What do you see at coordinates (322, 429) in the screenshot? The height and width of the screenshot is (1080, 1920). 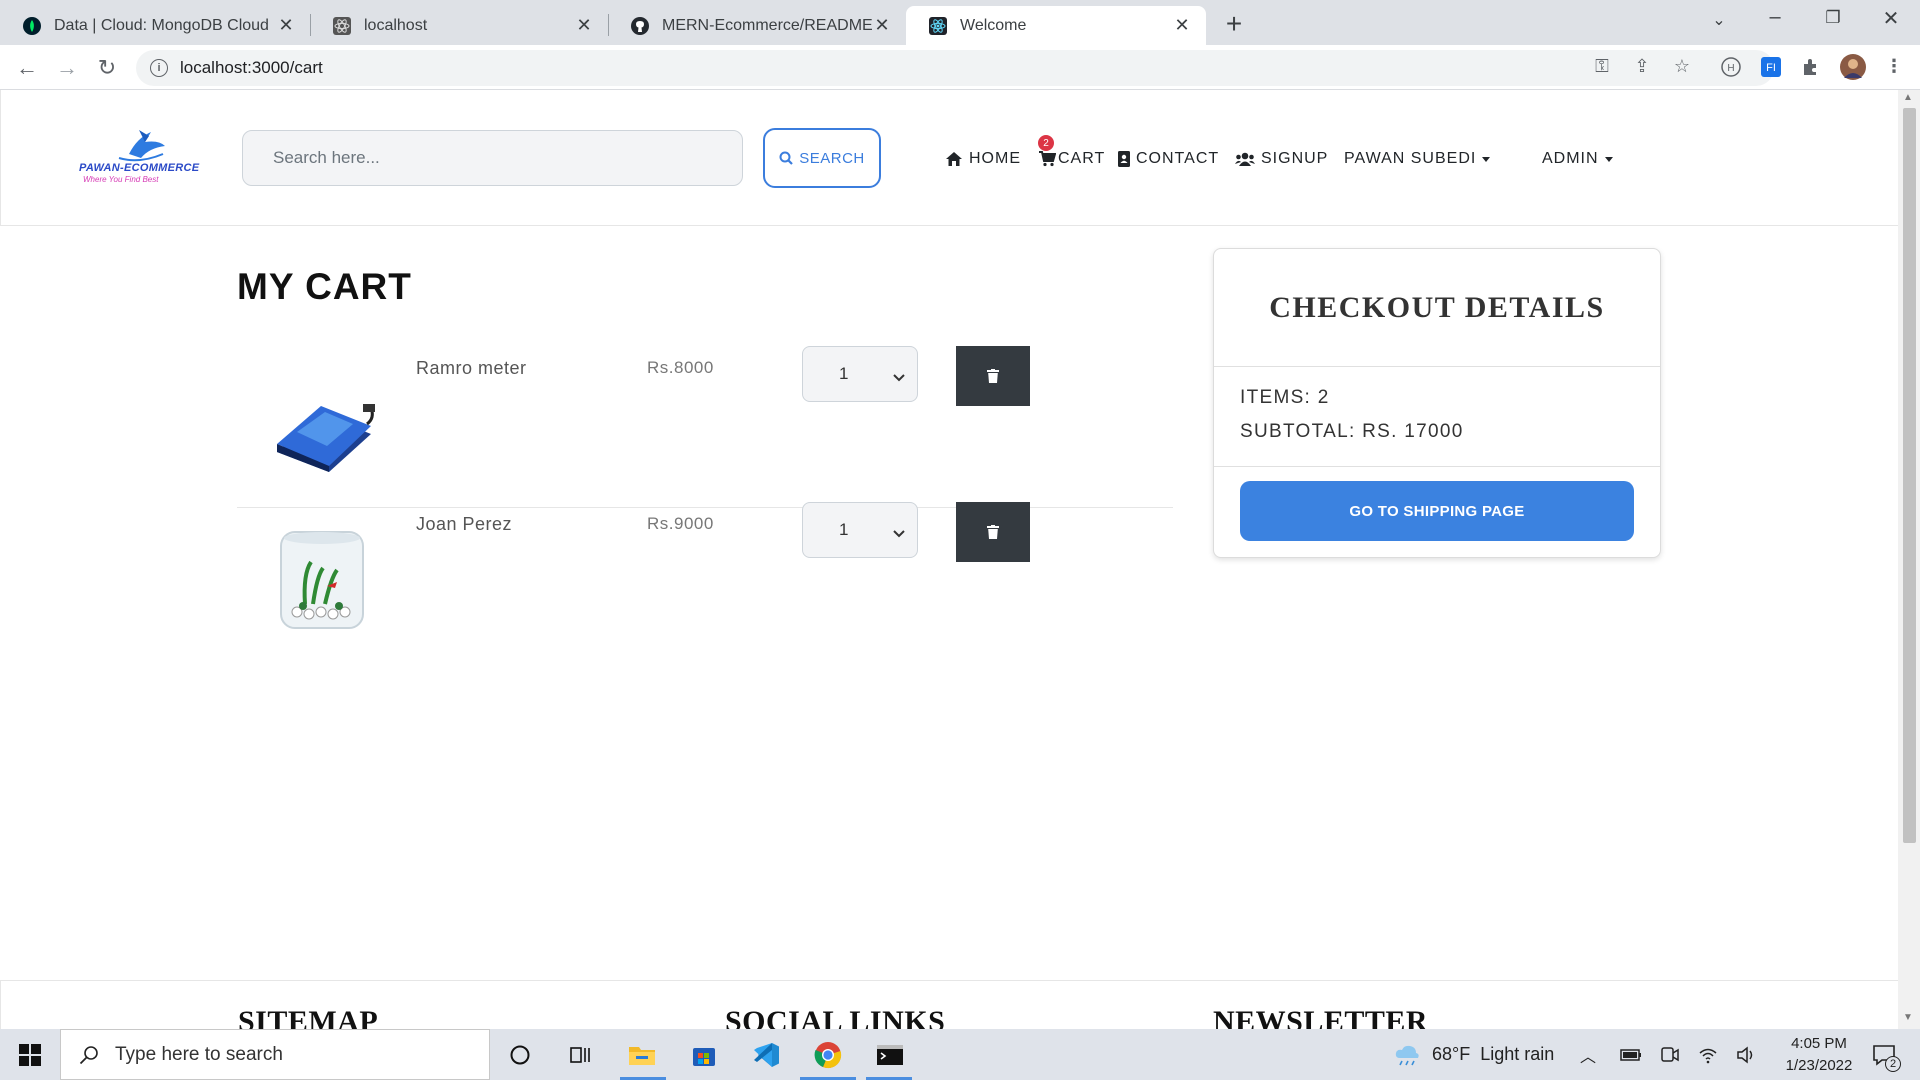 I see `aquarium-pump-image` at bounding box center [322, 429].